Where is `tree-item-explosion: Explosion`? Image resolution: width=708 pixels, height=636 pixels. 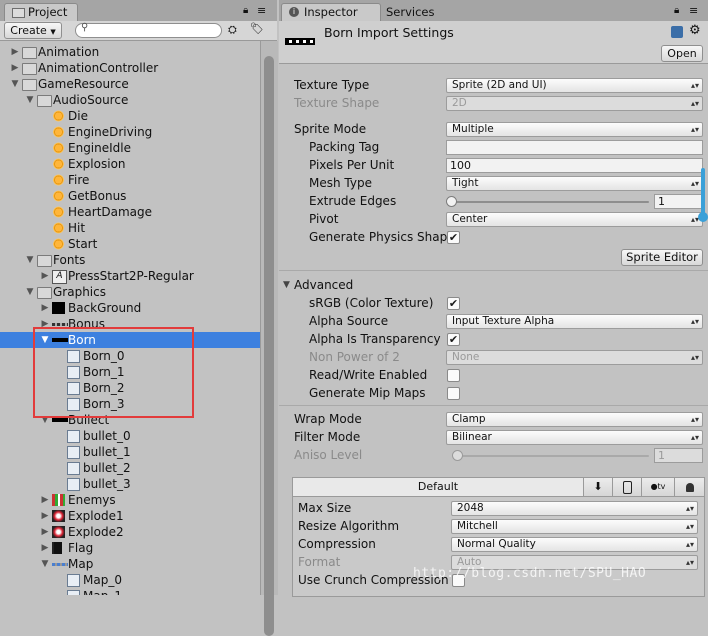 tree-item-explosion: Explosion is located at coordinates (130, 164).